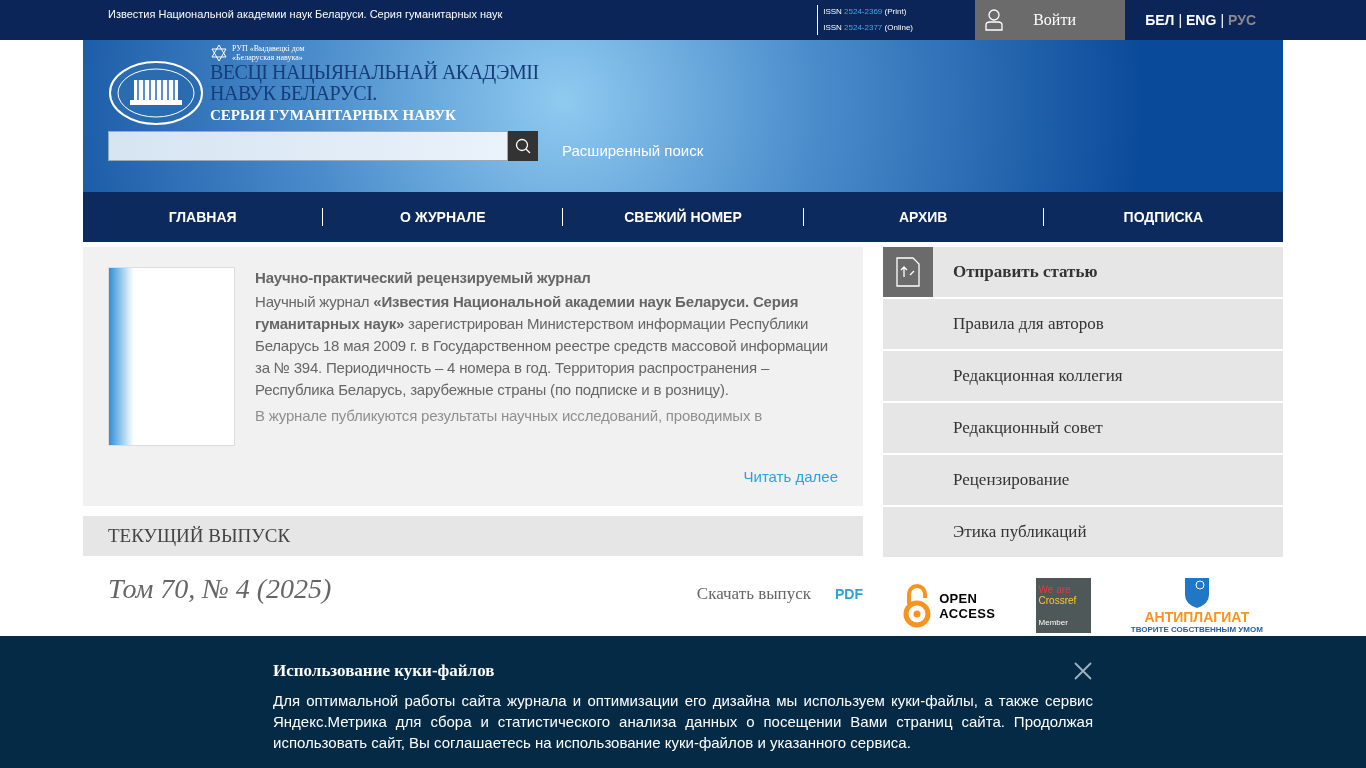 The width and height of the screenshot is (1366, 768). I want to click on download-label: Скачать выпуск, so click(753, 594).